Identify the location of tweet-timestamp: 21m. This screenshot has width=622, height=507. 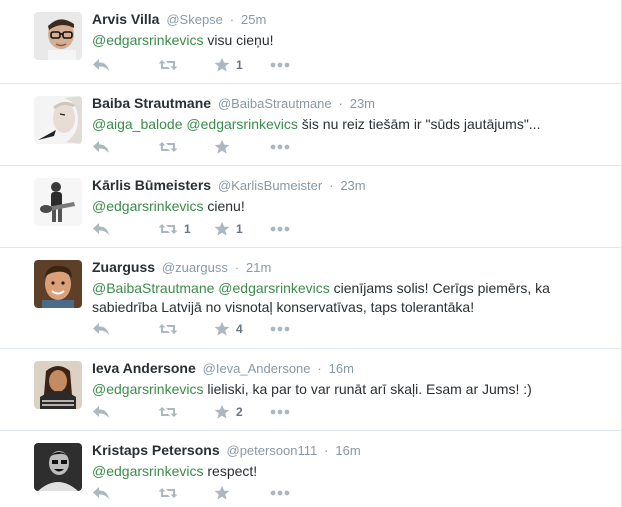
(258, 267).